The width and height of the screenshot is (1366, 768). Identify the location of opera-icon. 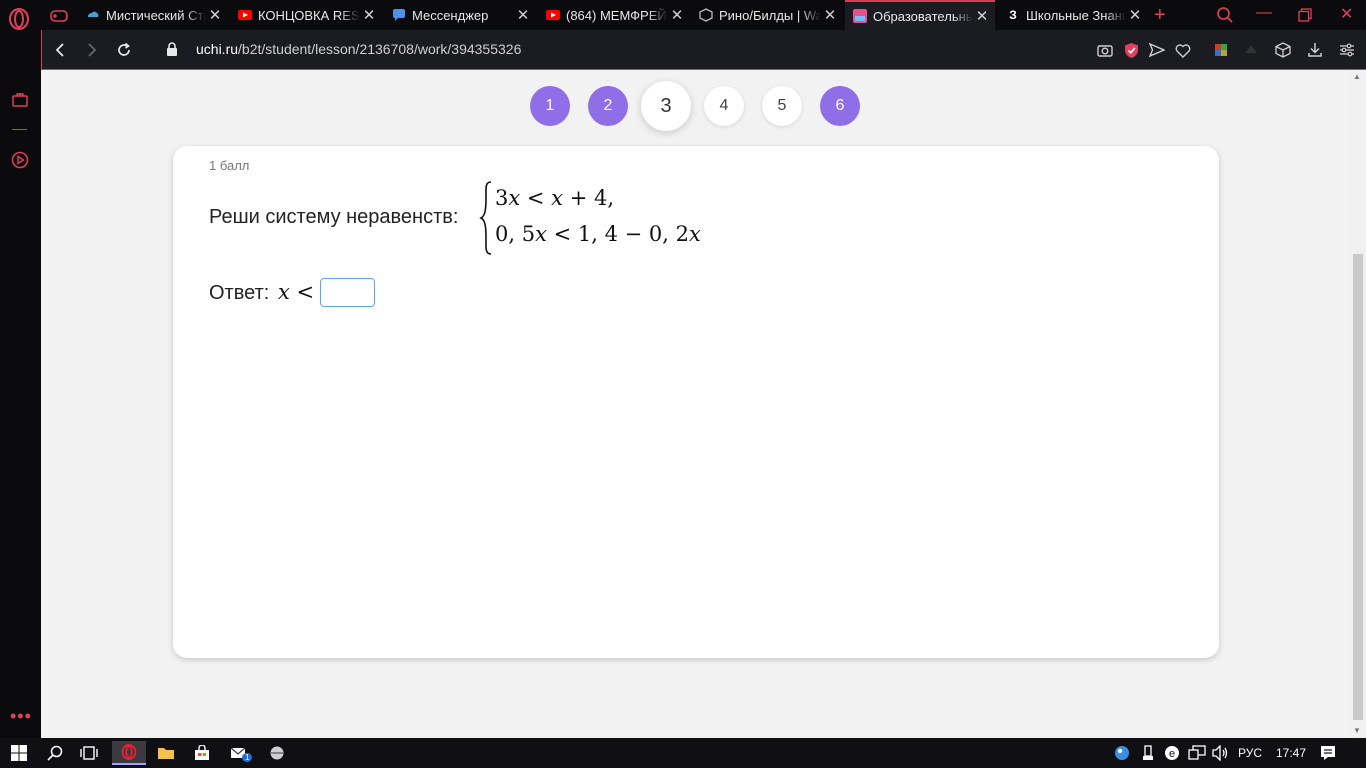
(129, 752).